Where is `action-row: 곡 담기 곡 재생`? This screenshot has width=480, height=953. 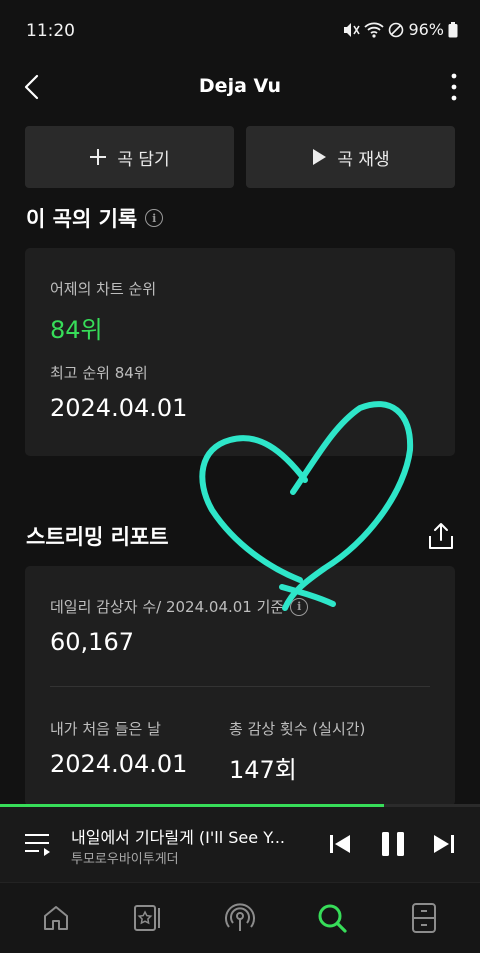
action-row: 곡 담기 곡 재생 is located at coordinates (240, 157).